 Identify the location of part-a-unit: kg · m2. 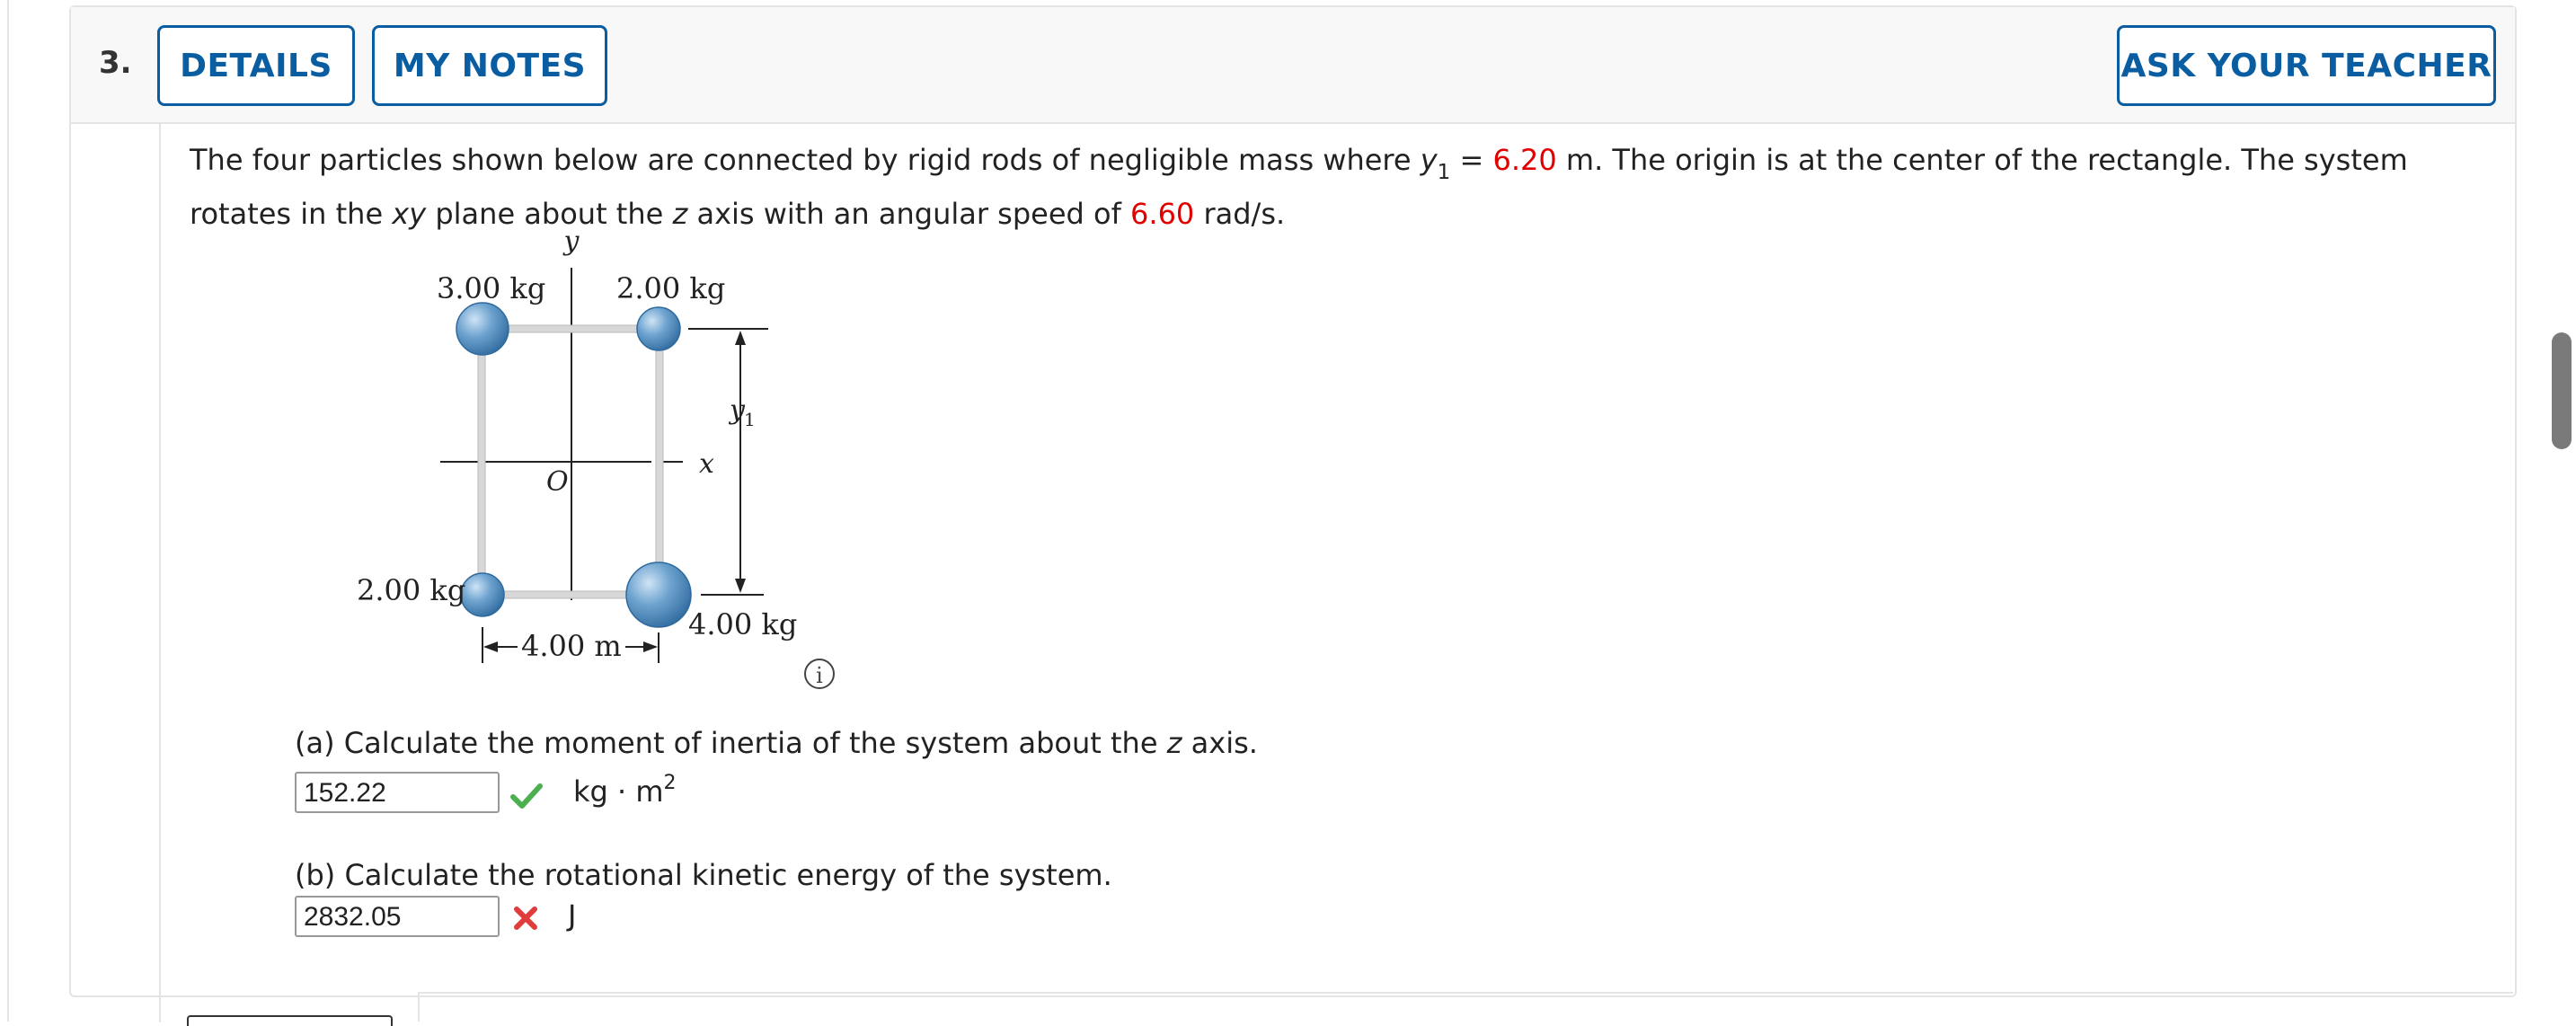
(625, 791).